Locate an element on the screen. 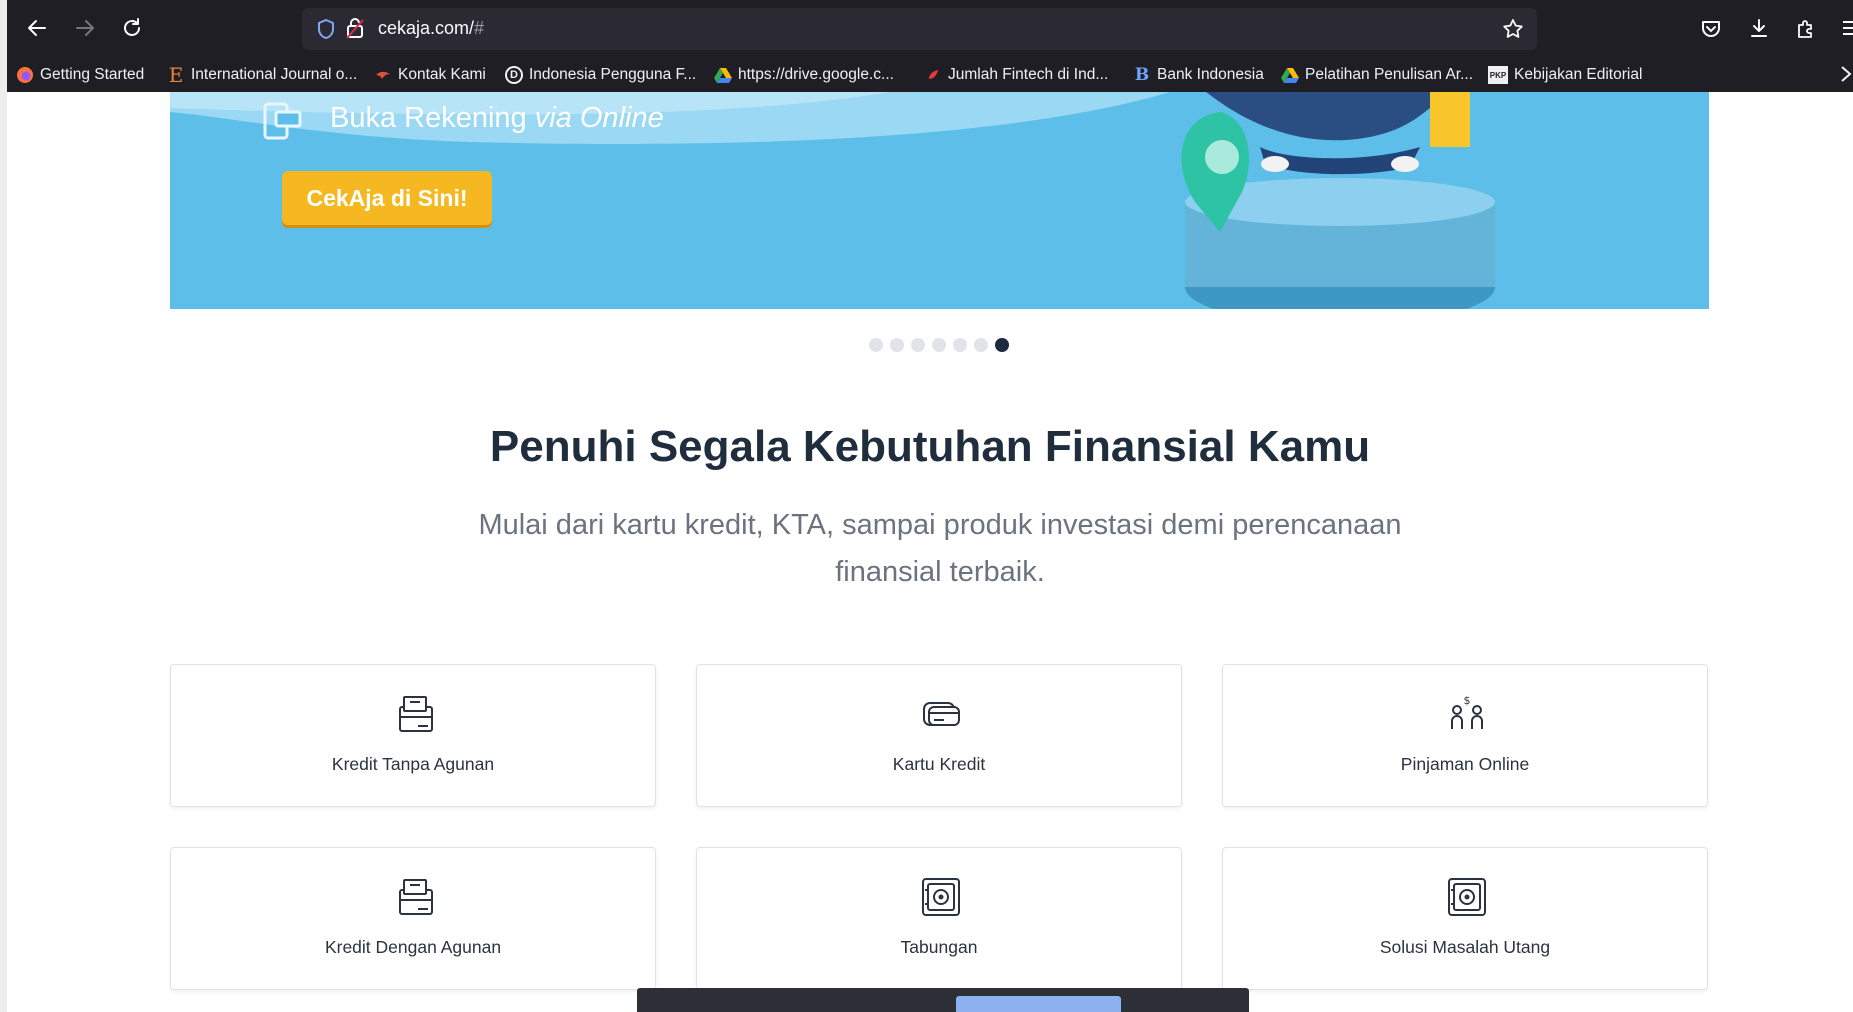 This screenshot has height=1012, width=1853. product-card-tabungan: Tabungan is located at coordinates (939, 918).